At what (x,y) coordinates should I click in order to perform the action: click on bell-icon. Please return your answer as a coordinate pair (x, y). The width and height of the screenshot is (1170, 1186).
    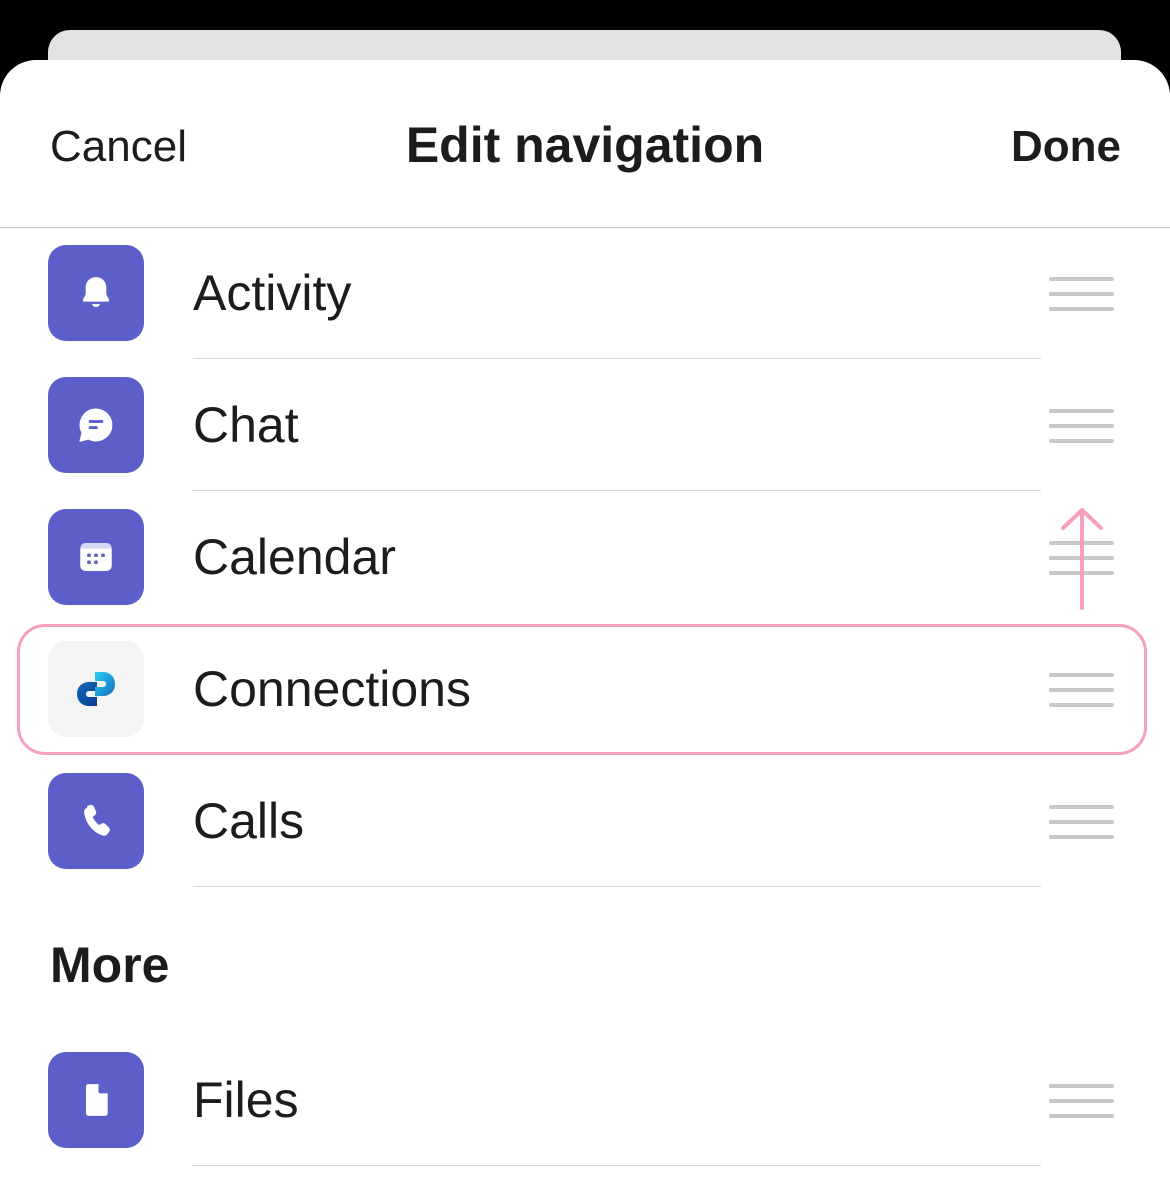
    Looking at the image, I should click on (96, 293).